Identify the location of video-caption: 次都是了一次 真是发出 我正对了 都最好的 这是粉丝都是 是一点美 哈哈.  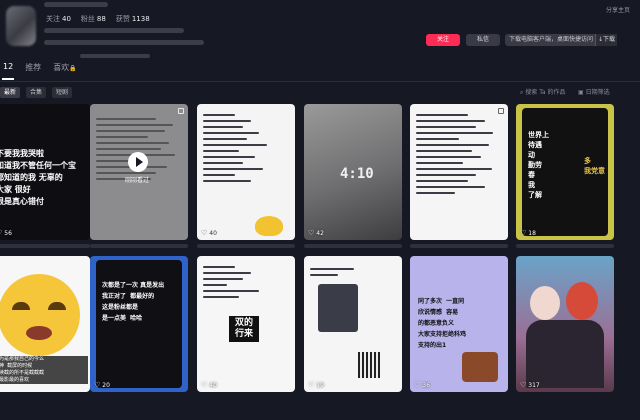
(133, 302).